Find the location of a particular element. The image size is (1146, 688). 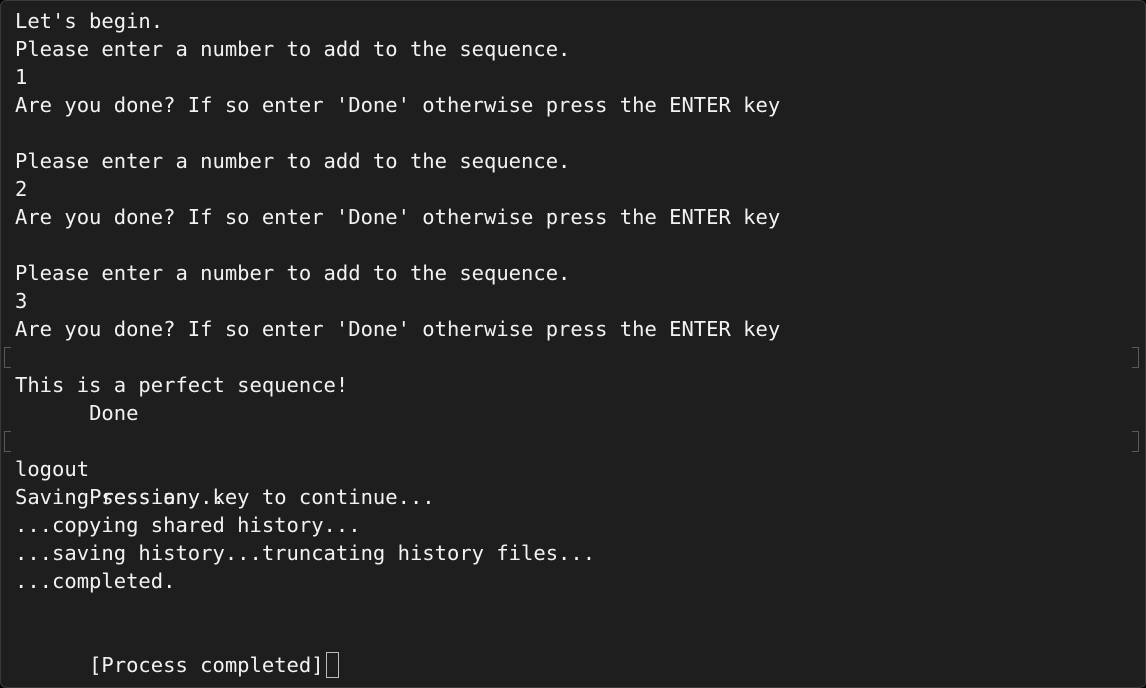

terminal-line-prompt: [Process completed] is located at coordinates (573, 650).